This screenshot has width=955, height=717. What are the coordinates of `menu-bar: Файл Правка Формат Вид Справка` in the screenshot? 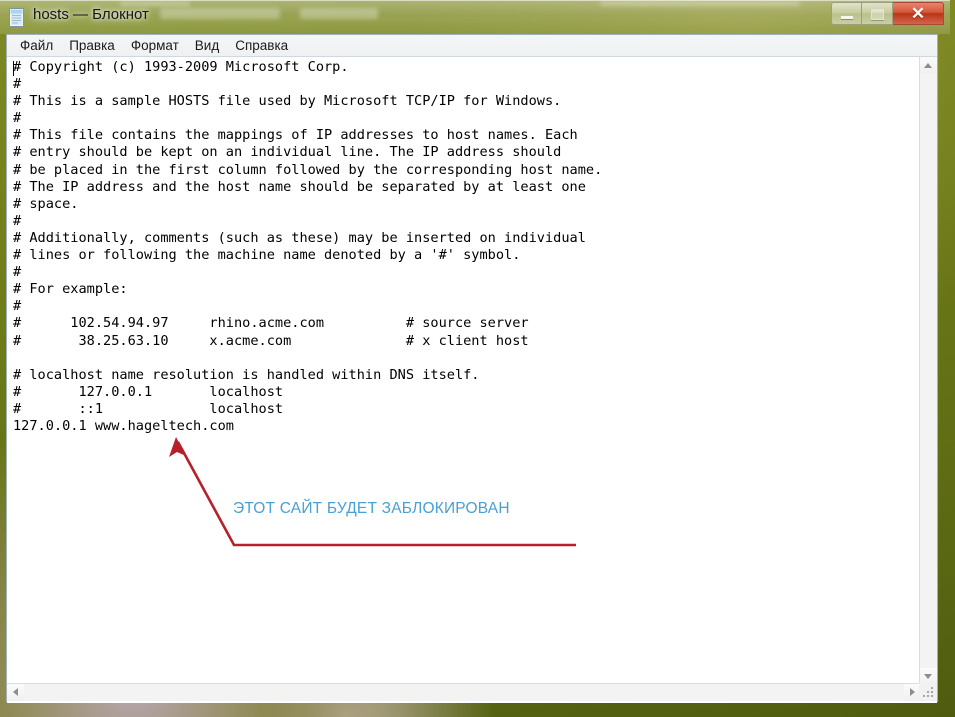 It's located at (472, 46).